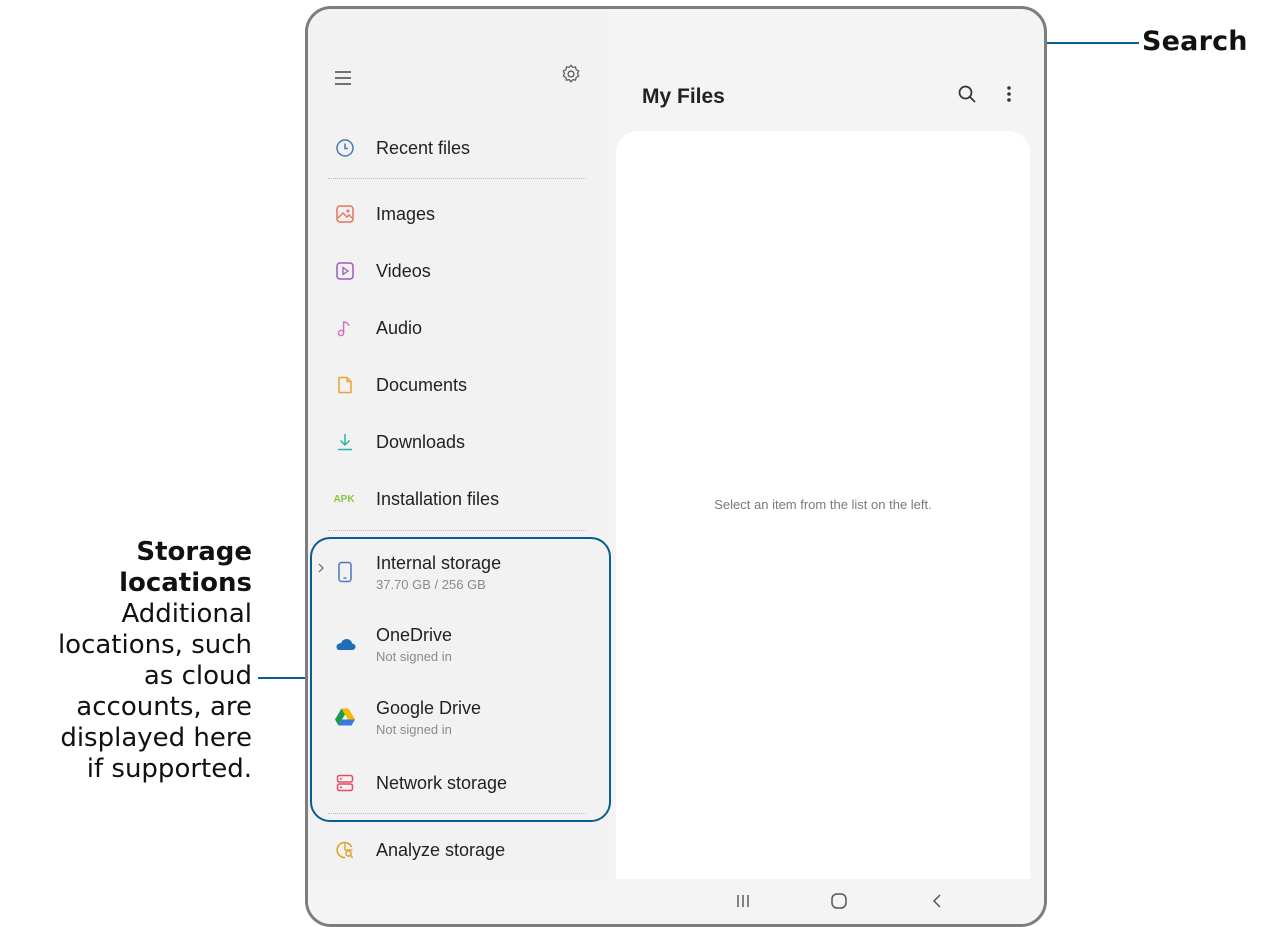  Describe the element at coordinates (321, 570) in the screenshot. I see `chevron-right-icon` at that location.